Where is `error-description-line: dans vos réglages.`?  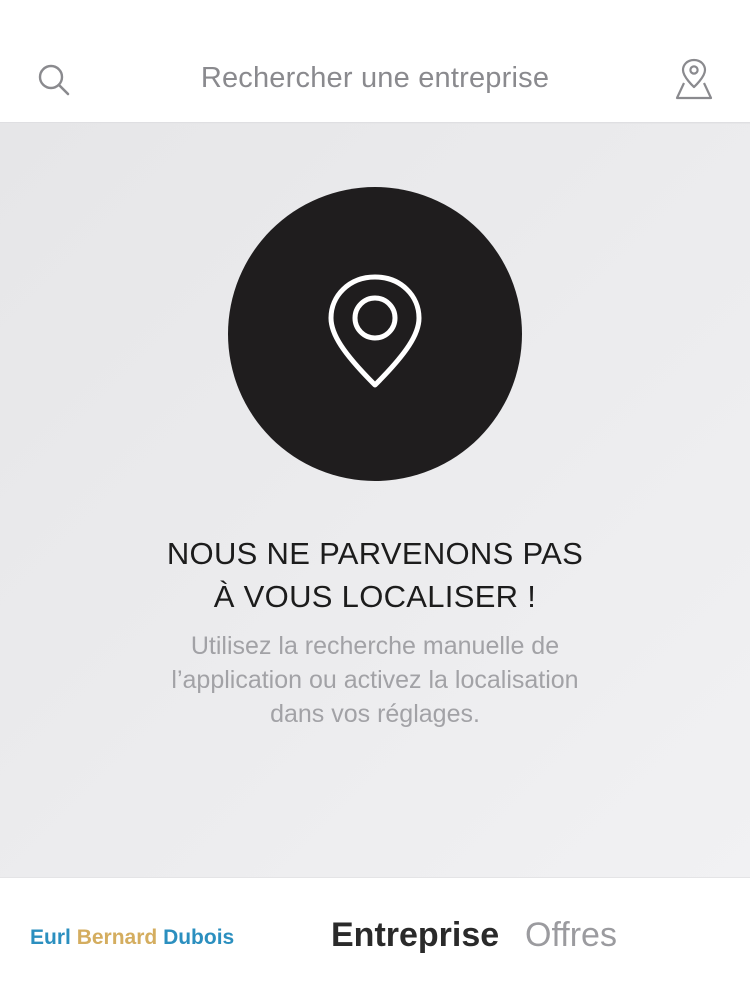 error-description-line: dans vos réglages. is located at coordinates (375, 714).